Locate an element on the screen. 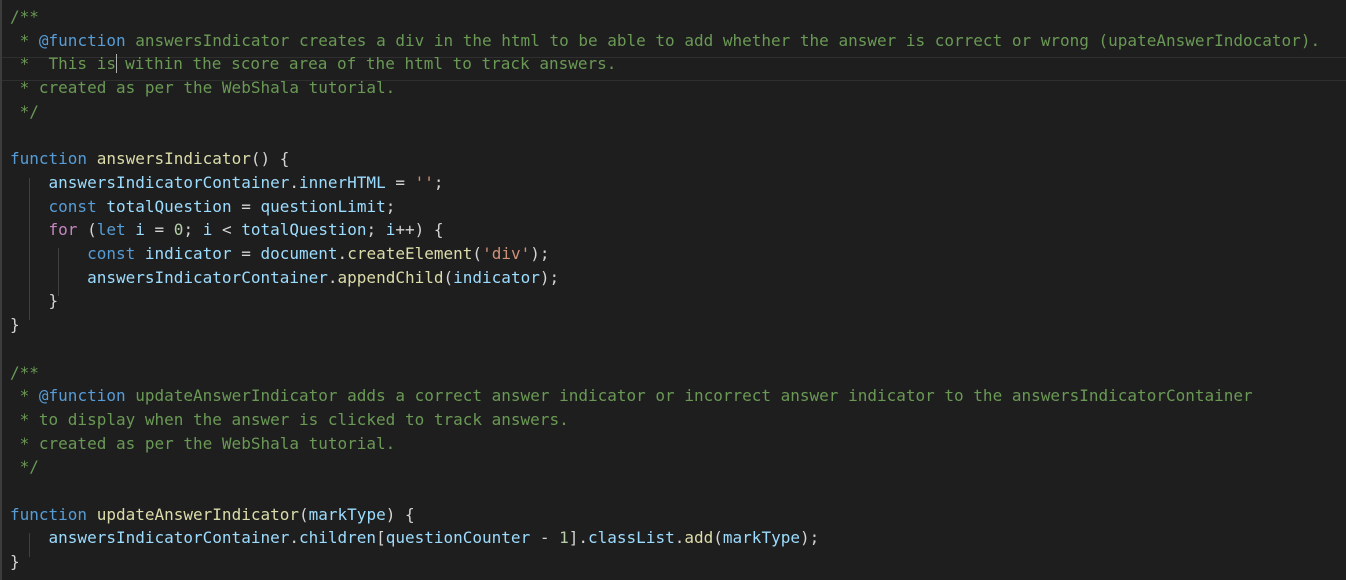 The image size is (1346, 580). code-token: 1 is located at coordinates (564, 538).